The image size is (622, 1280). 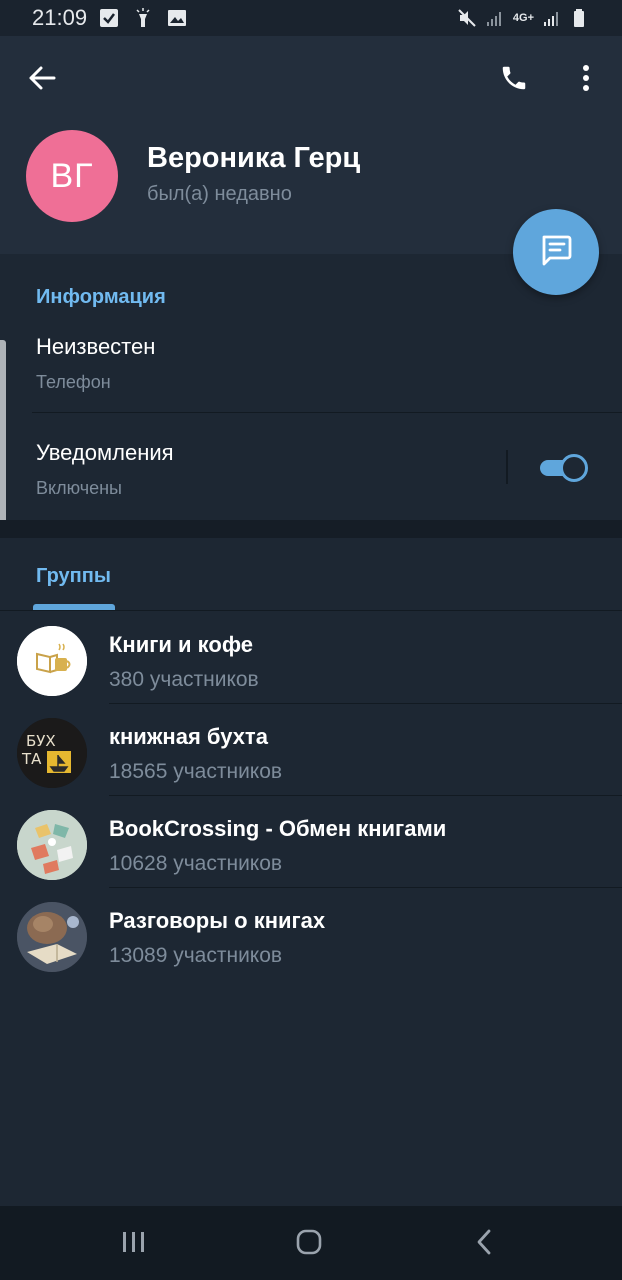 I want to click on home-button, so click(x=309, y=1244).